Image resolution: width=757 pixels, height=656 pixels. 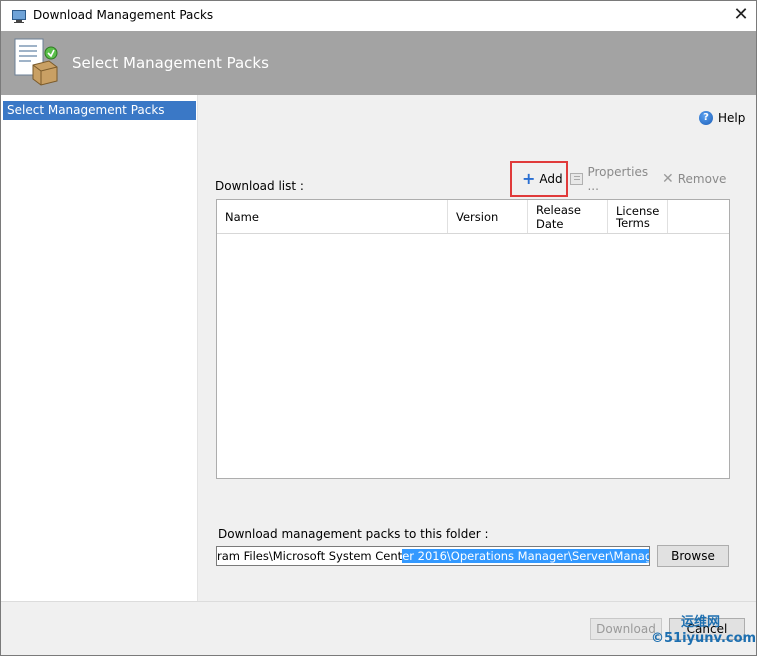 I want to click on column-header-version: Version, so click(x=488, y=216).